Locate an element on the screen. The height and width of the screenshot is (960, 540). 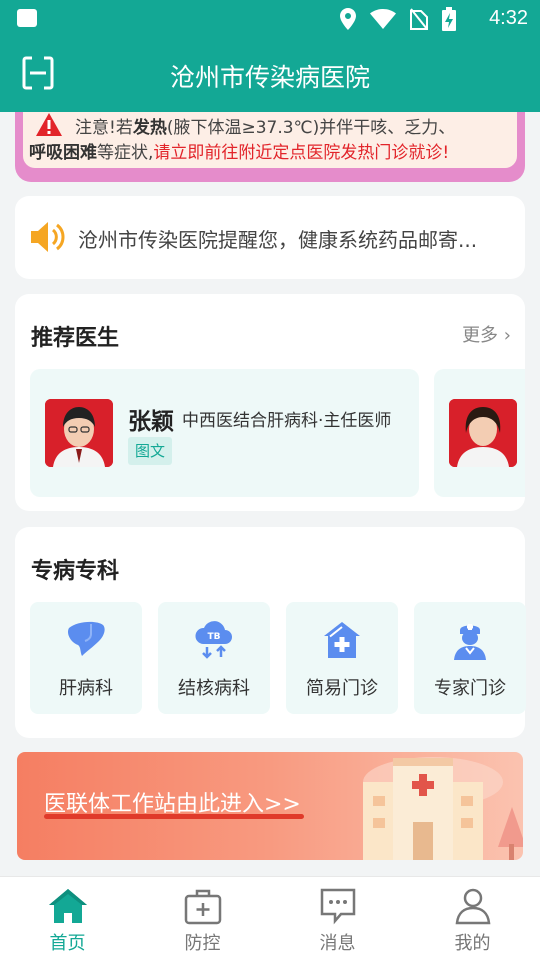
tab-home: 首页 is located at coordinates (67, 918).